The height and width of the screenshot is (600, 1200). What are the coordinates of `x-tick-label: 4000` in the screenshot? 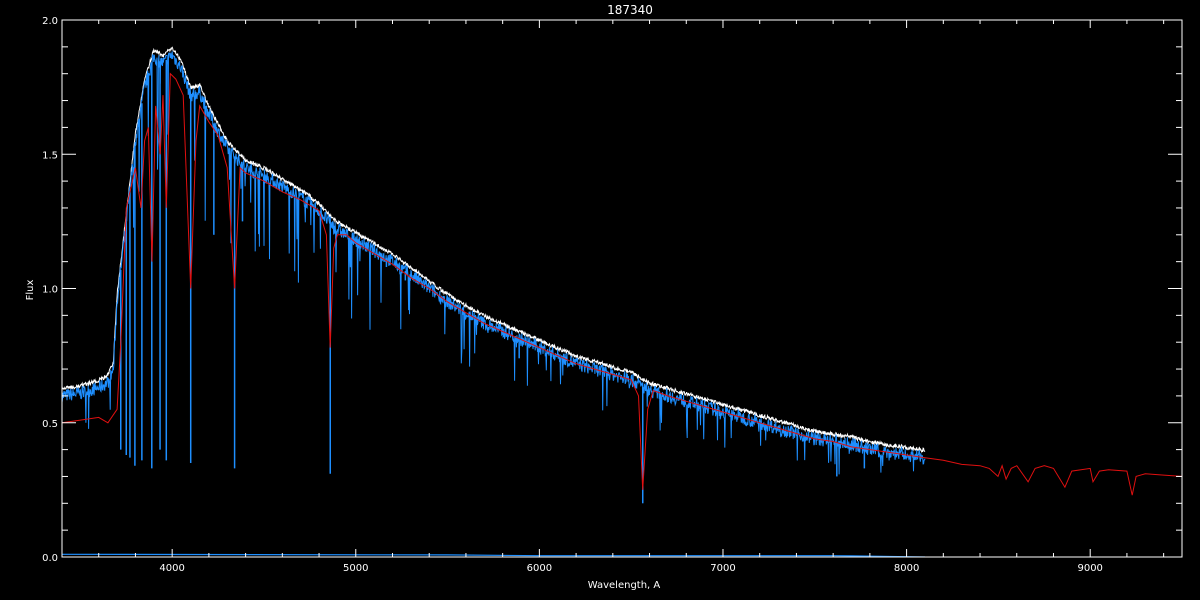 It's located at (171, 568).